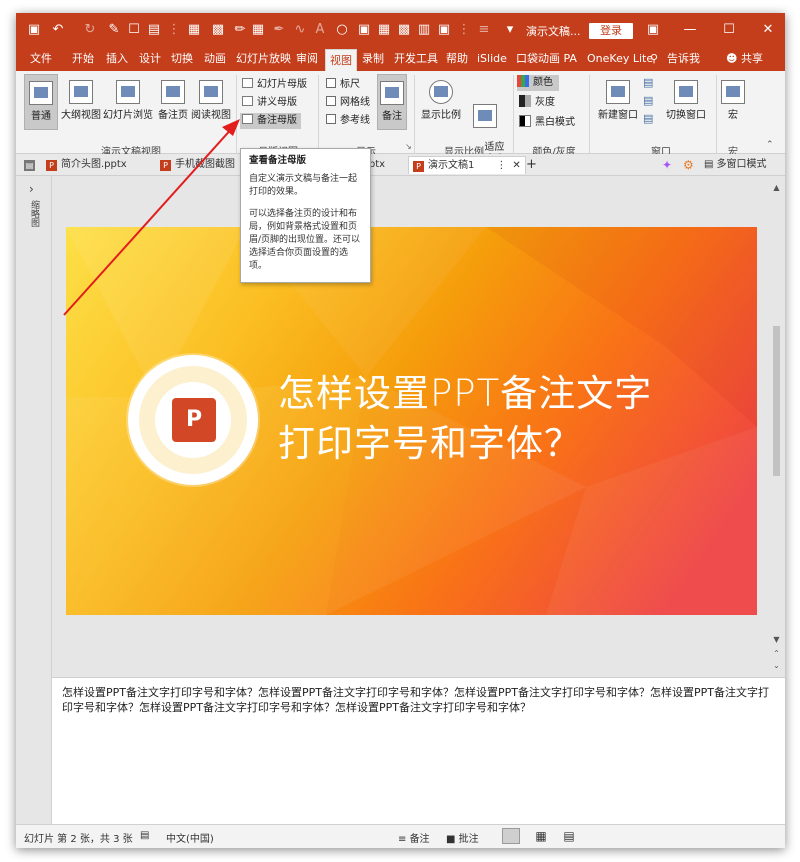 The width and height of the screenshot is (800, 862). I want to click on tab-help: 帮助, so click(457, 59).